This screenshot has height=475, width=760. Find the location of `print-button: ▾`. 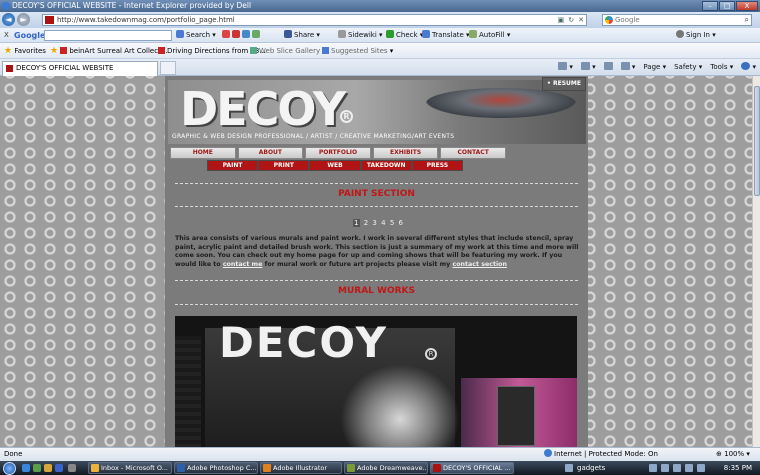

print-button: ▾ is located at coordinates (627, 67).